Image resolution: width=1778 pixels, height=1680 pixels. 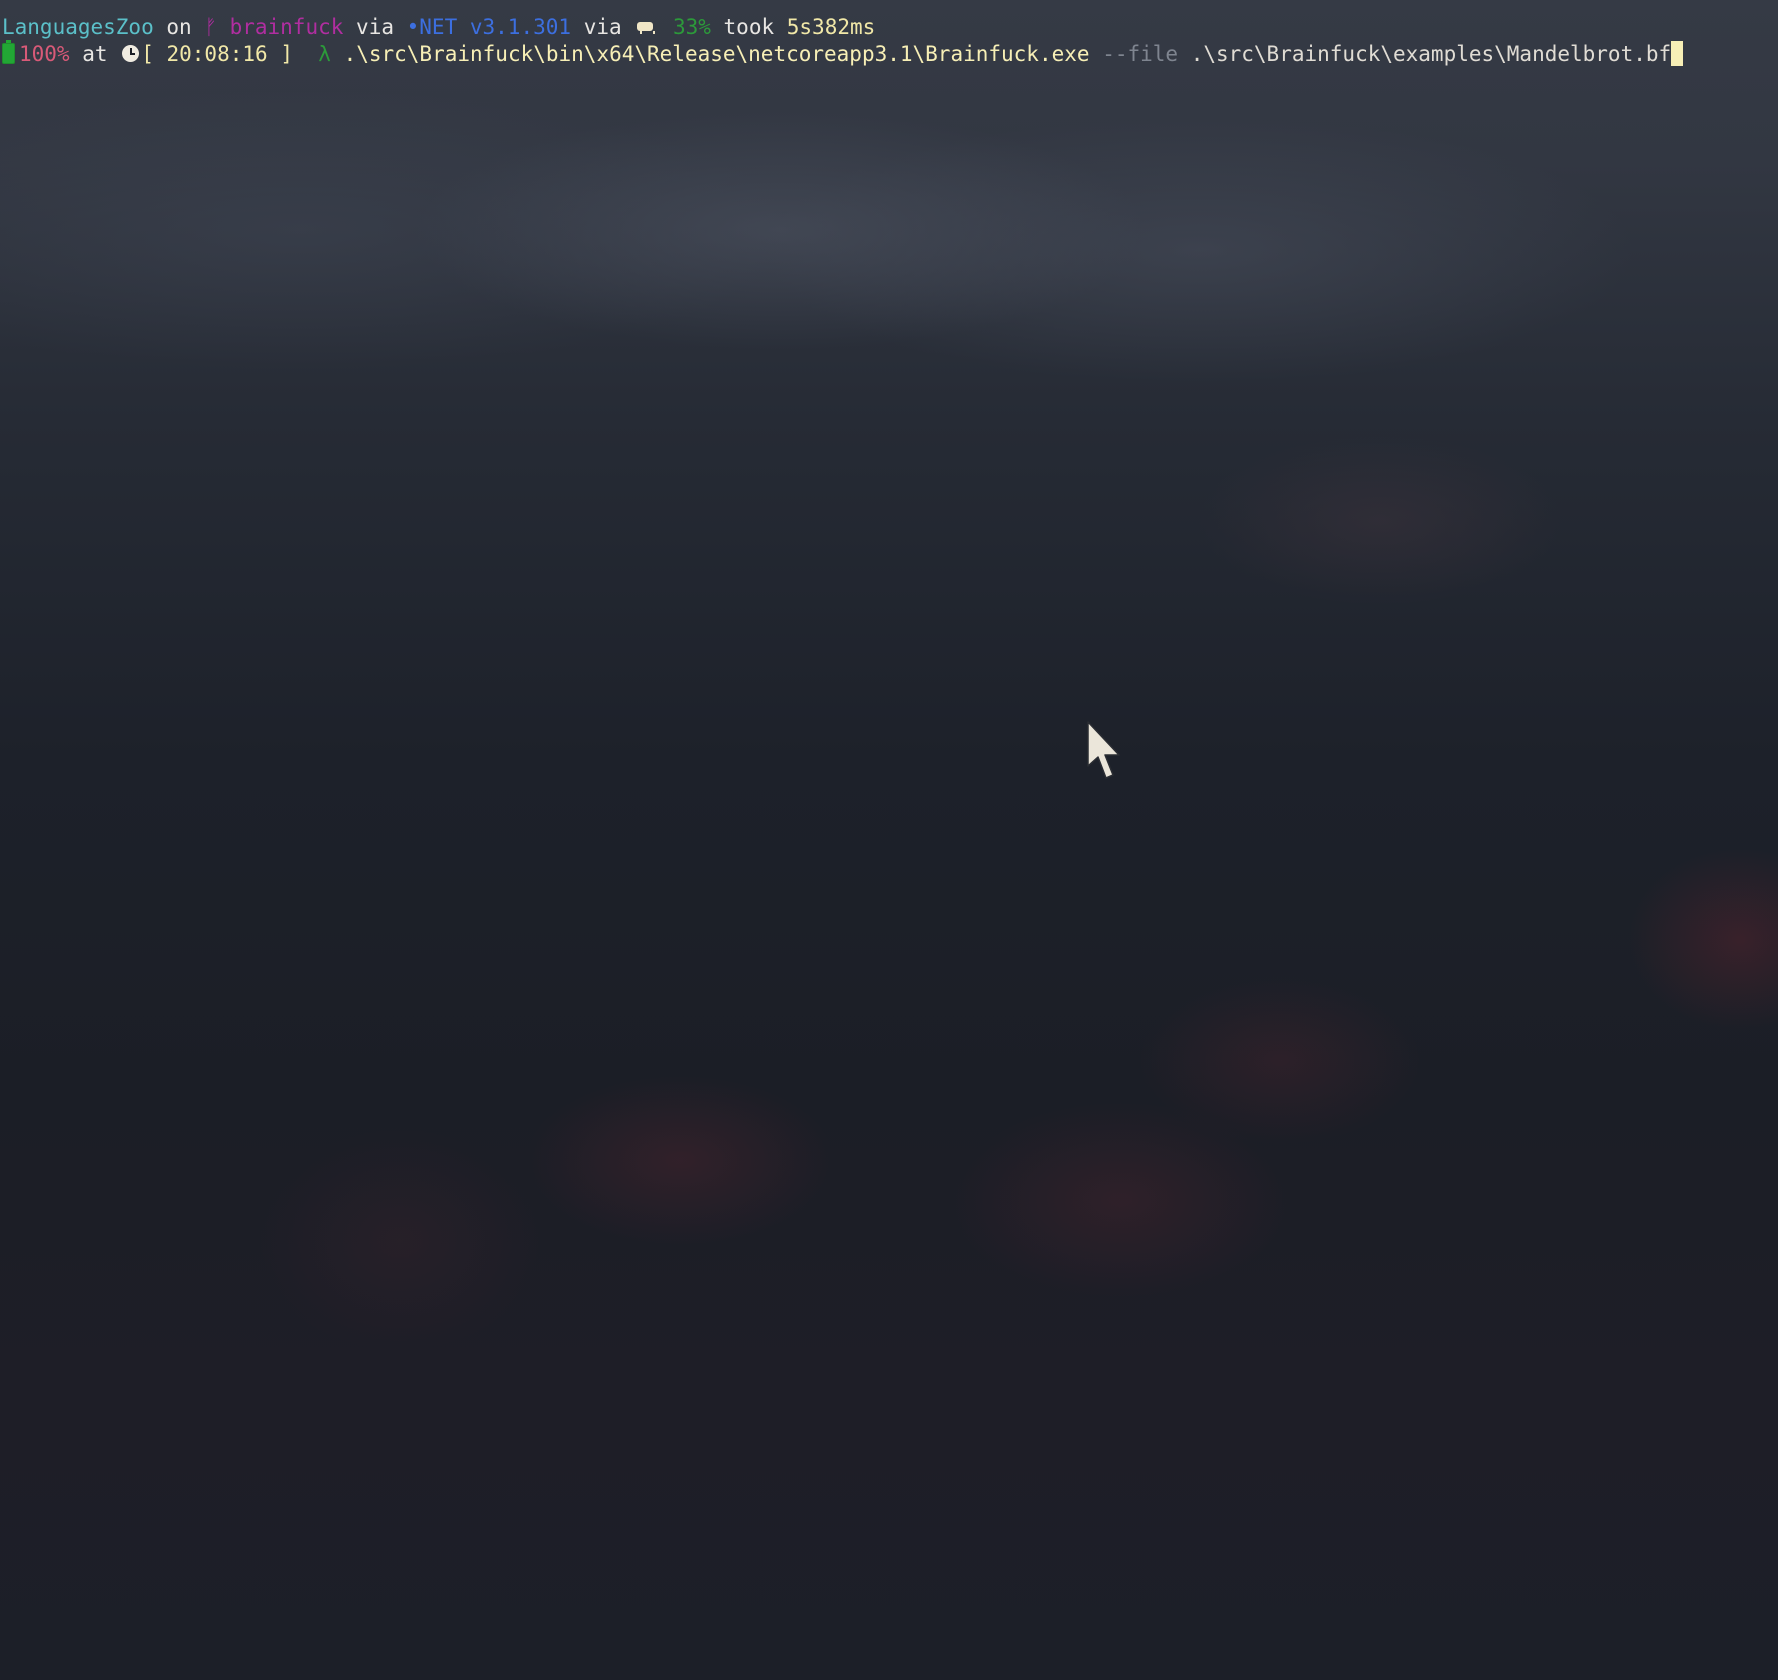 I want to click on prompt-via-label-2: via, so click(x=602, y=27).